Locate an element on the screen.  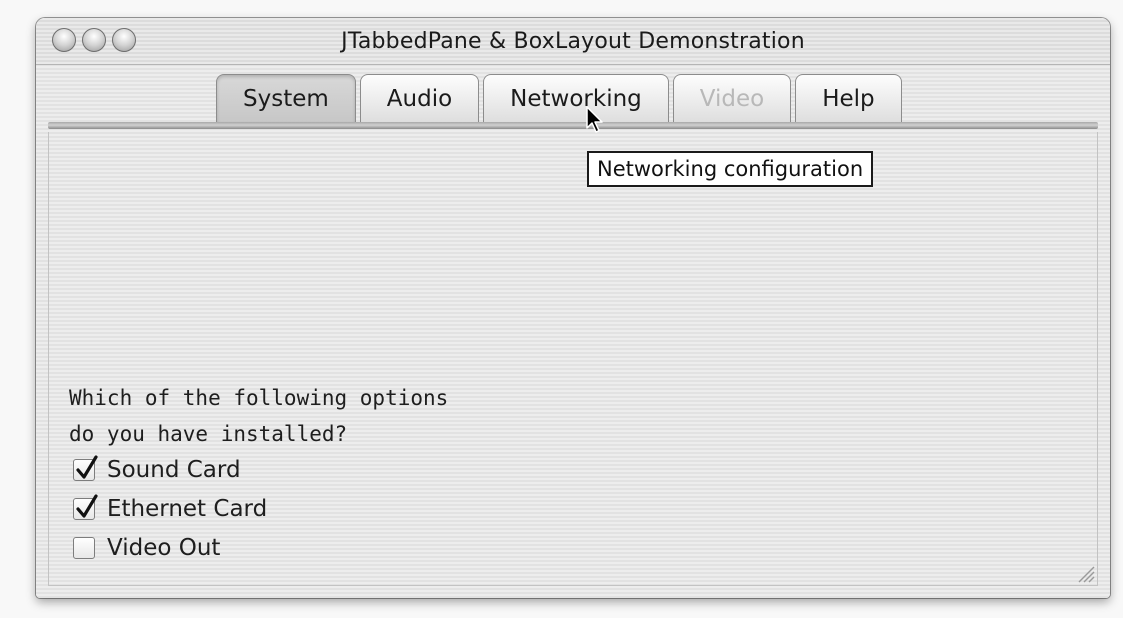
question-line-1: Which of the following options is located at coordinates (259, 398).